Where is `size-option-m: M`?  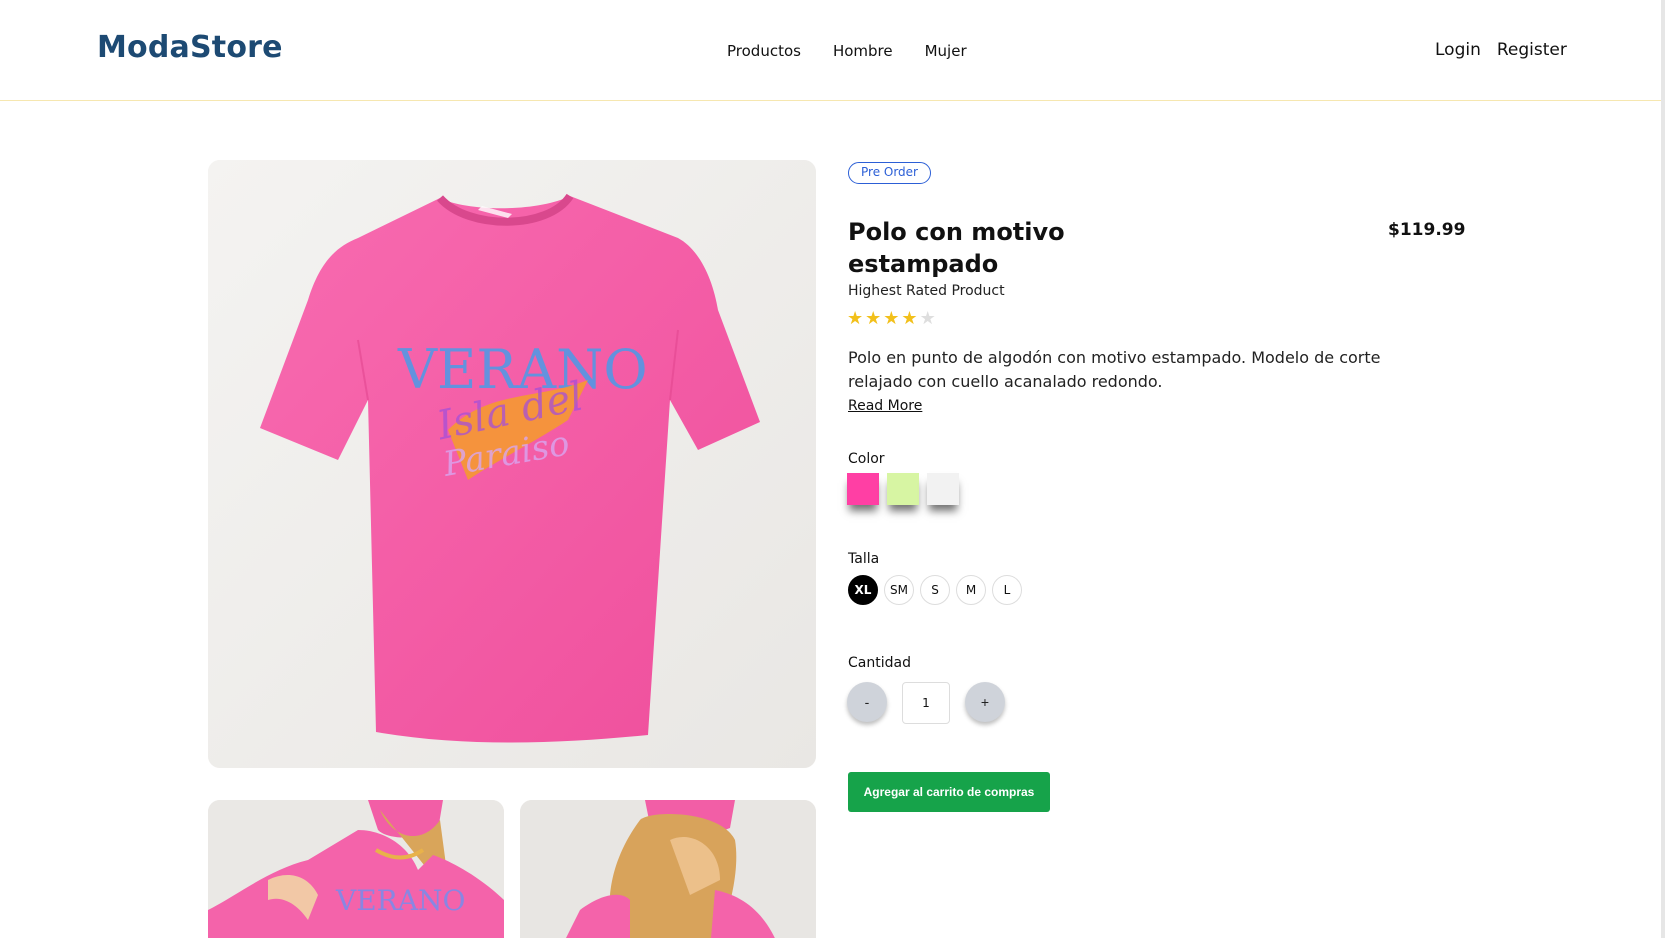 size-option-m: M is located at coordinates (971, 590).